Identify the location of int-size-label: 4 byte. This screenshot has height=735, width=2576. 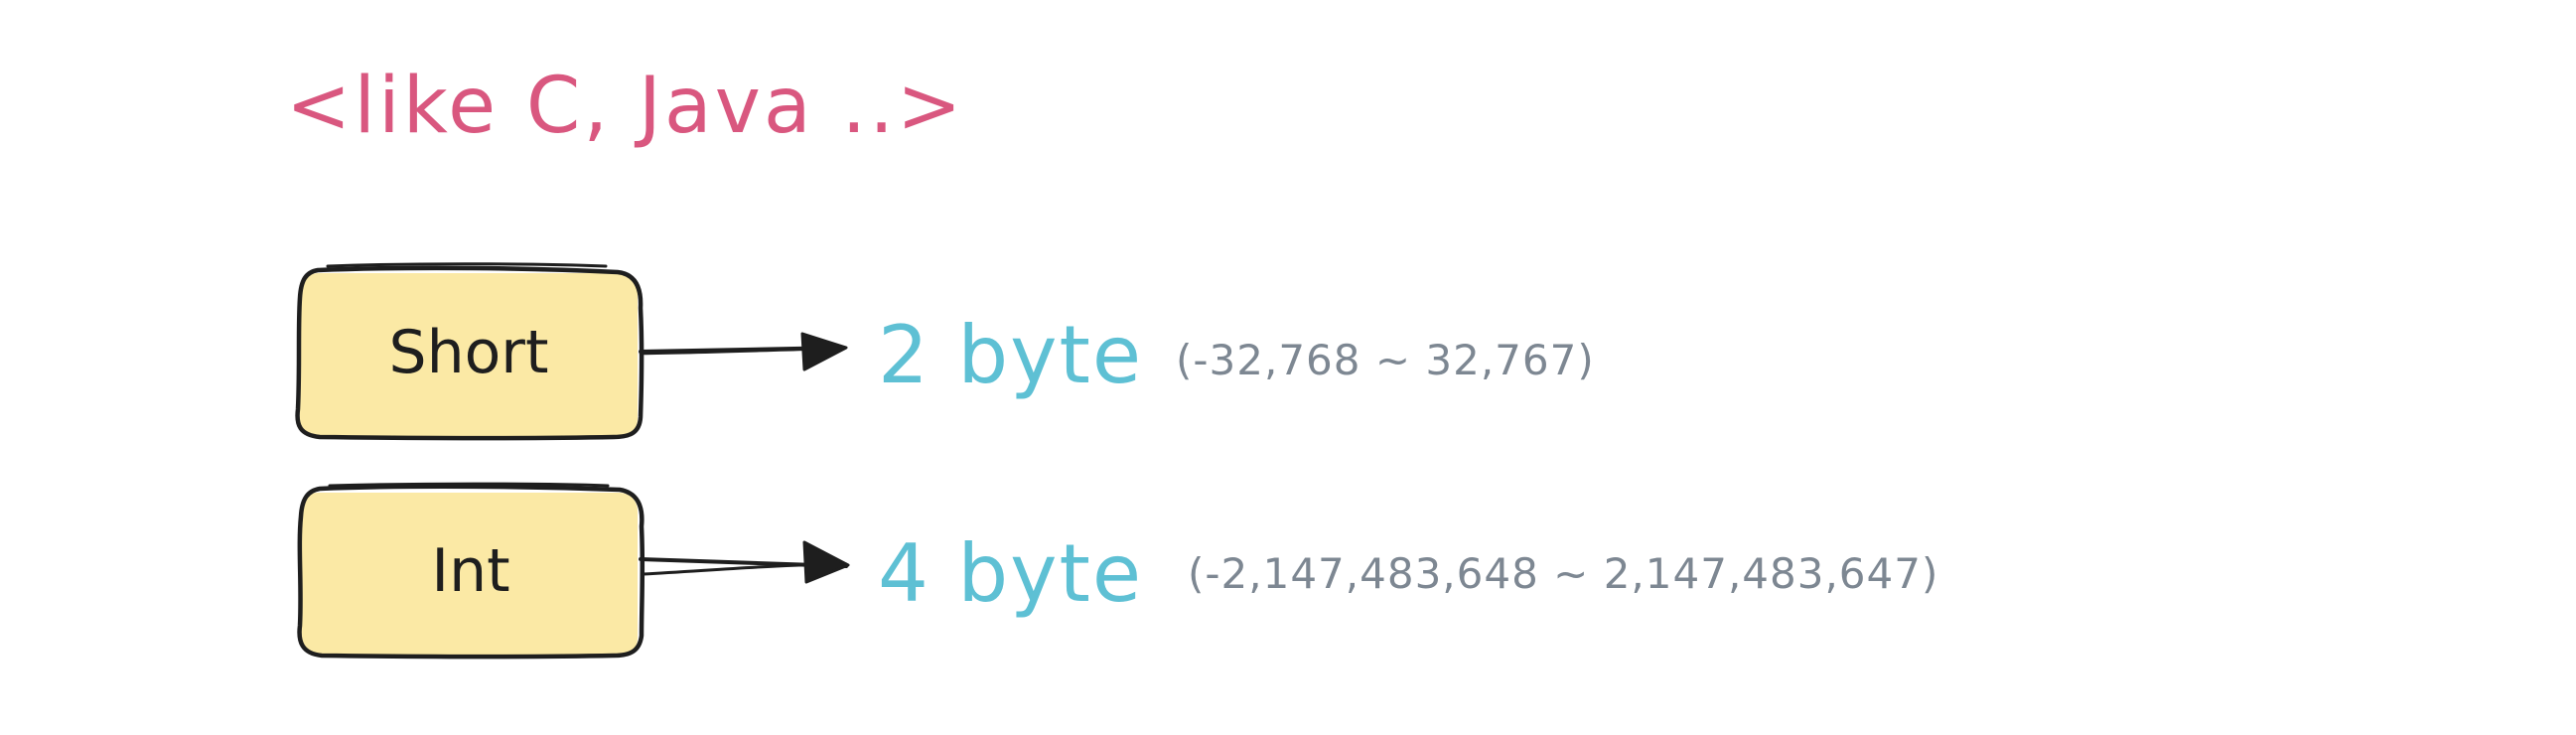
(1011, 573).